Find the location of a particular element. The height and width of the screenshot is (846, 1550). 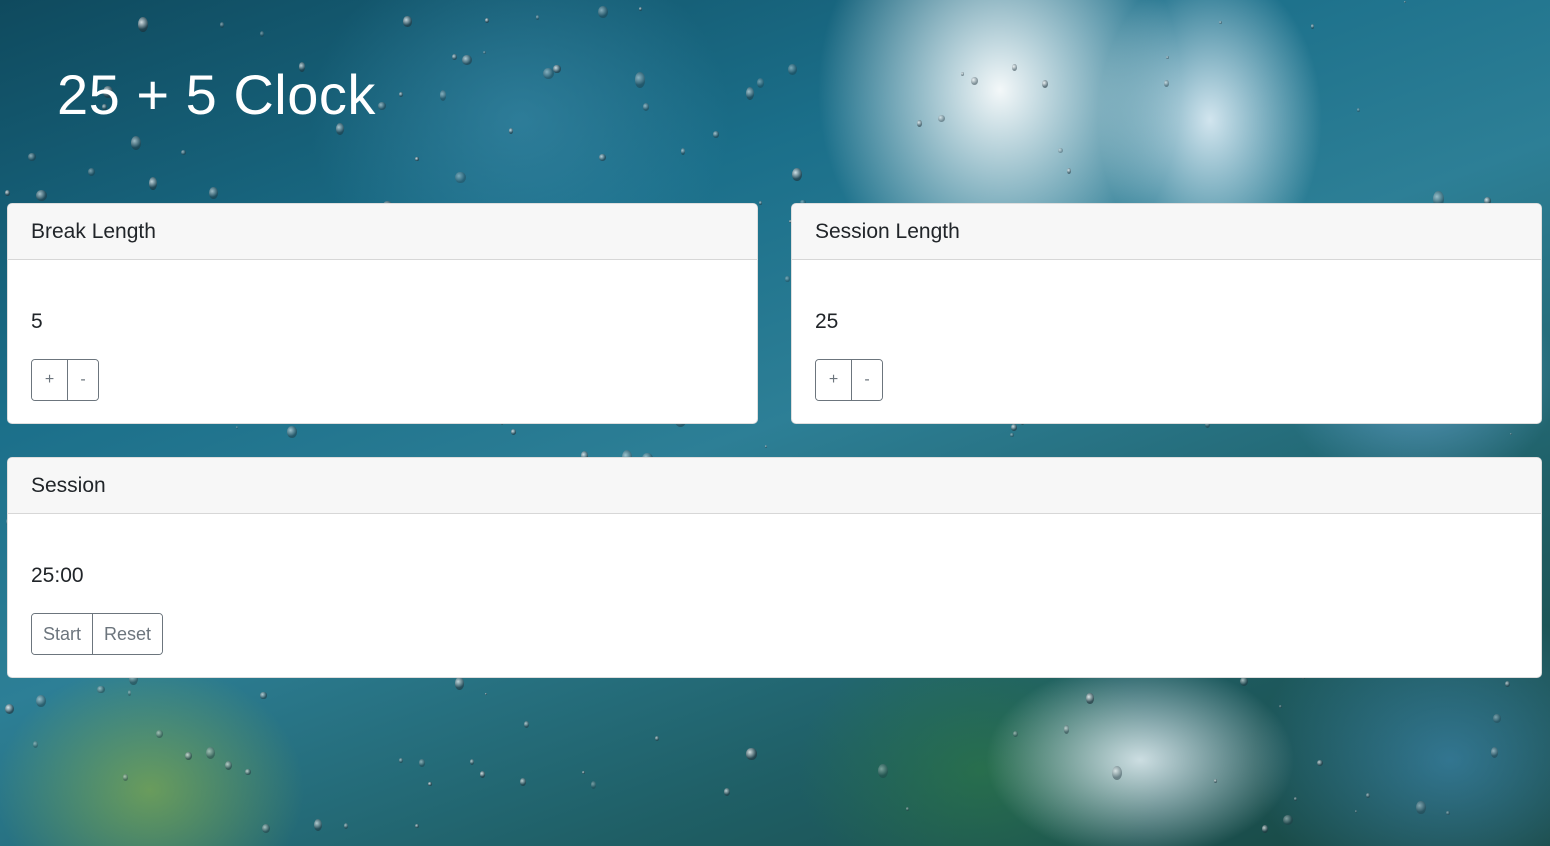

timer-label: Session is located at coordinates (774, 486).